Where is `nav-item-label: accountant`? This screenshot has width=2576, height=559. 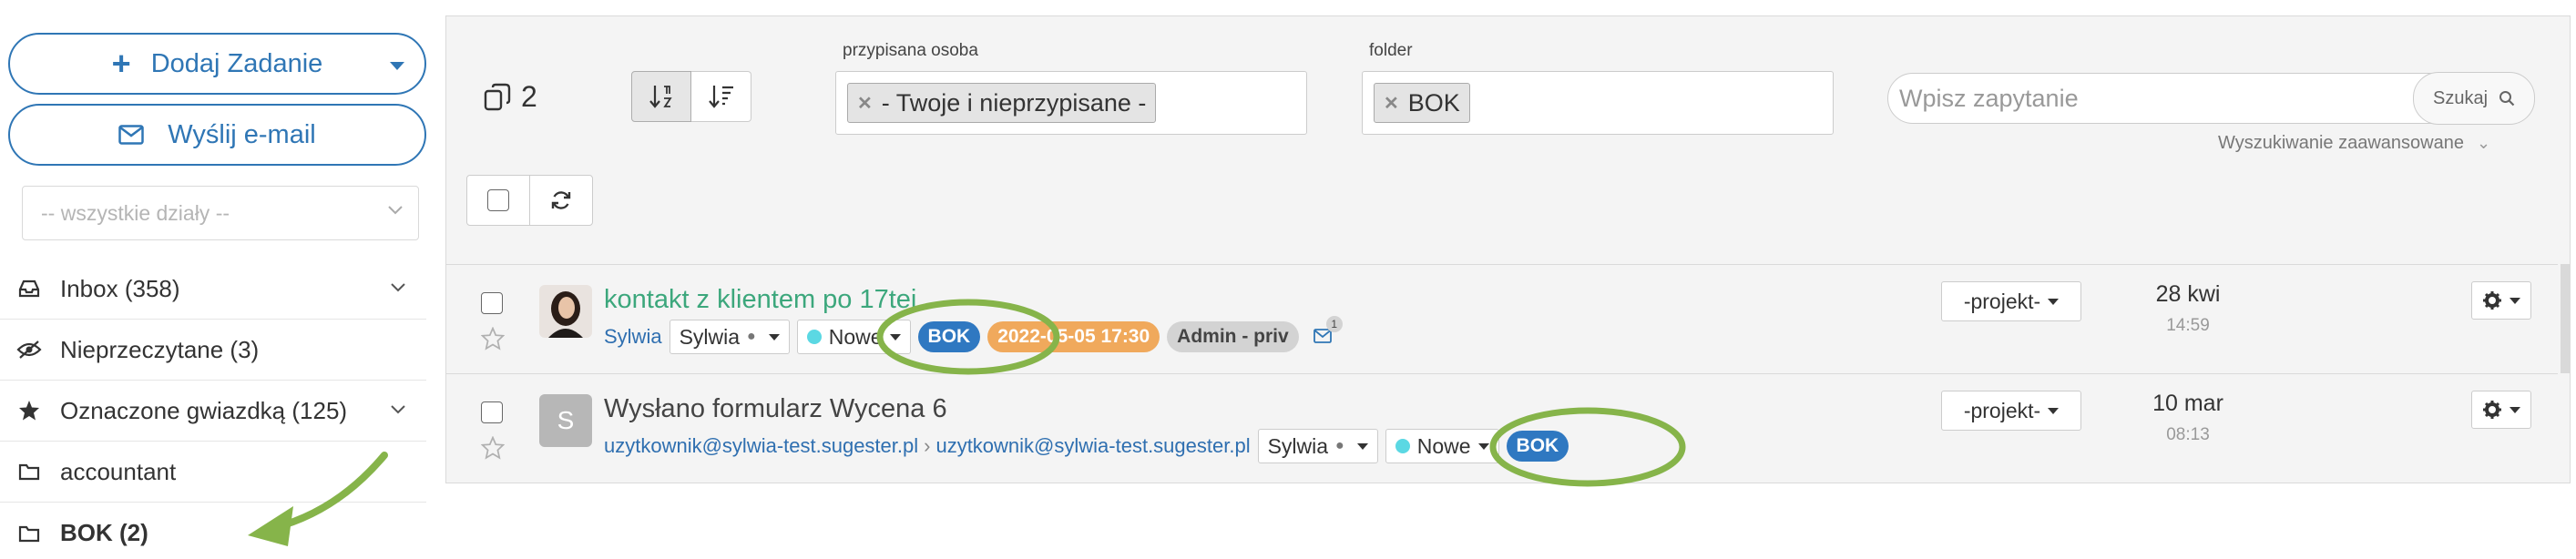 nav-item-label: accountant is located at coordinates (118, 471).